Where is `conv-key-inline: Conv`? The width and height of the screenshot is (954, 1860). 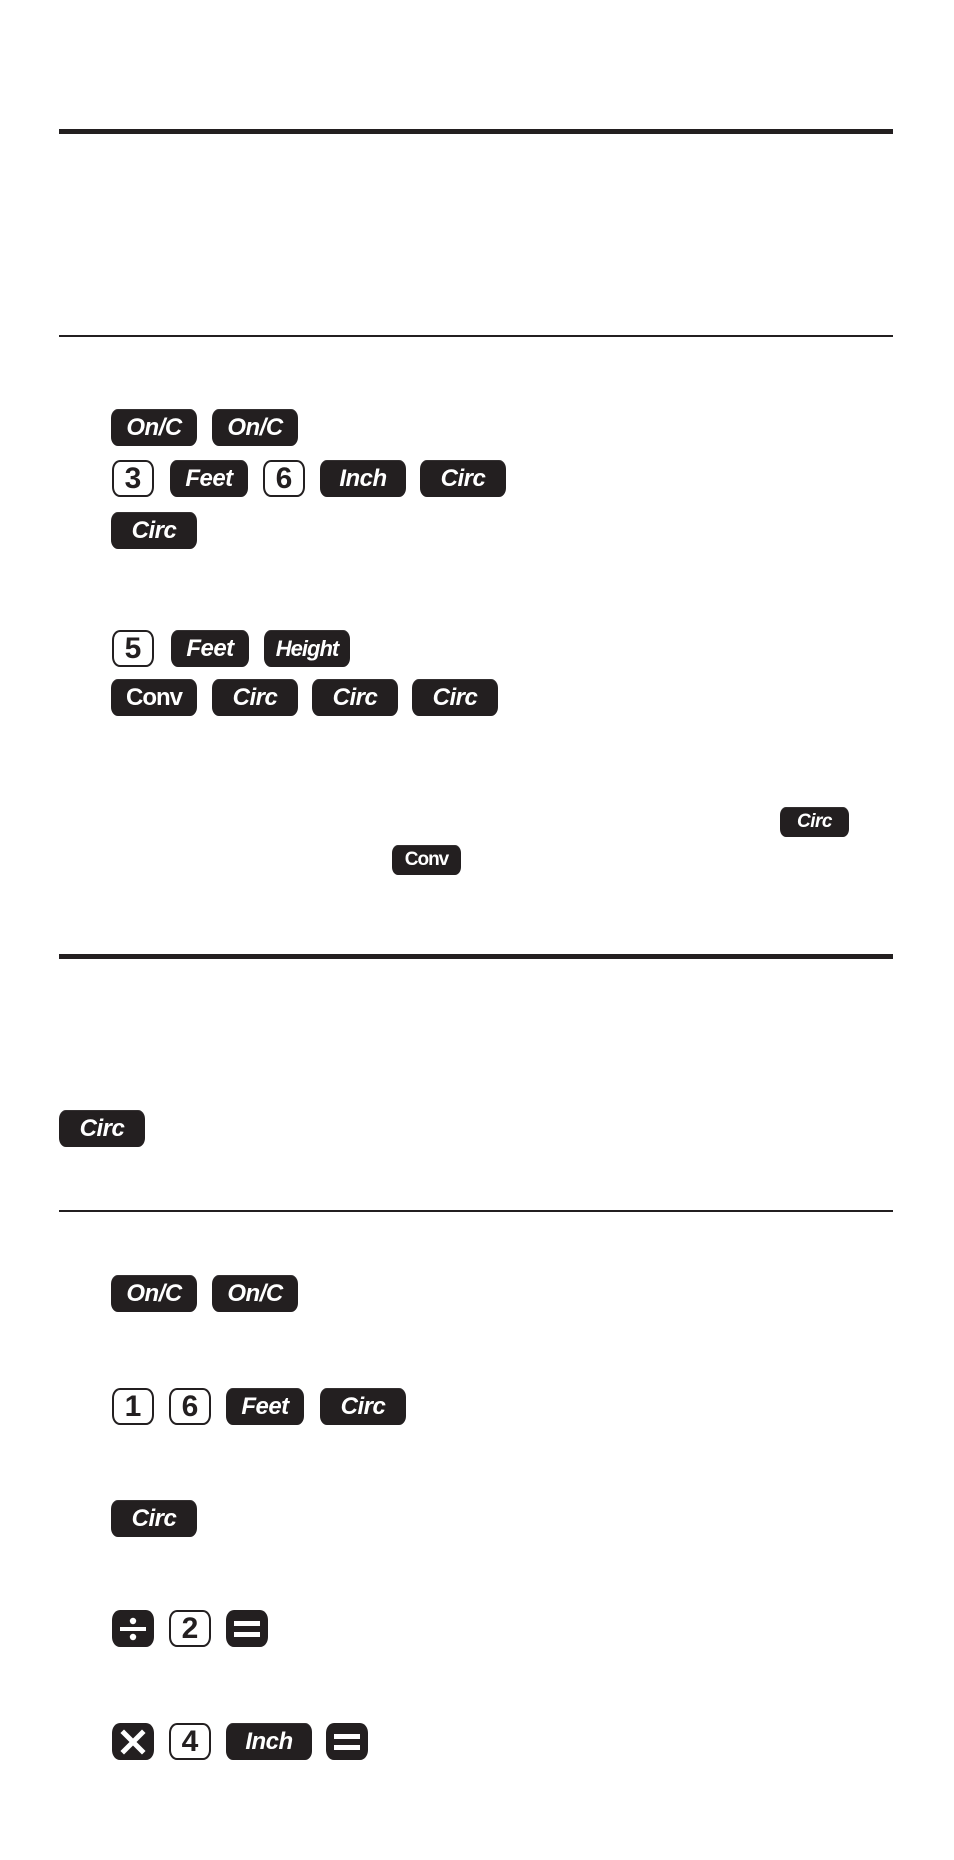
conv-key-inline: Conv is located at coordinates (426, 860).